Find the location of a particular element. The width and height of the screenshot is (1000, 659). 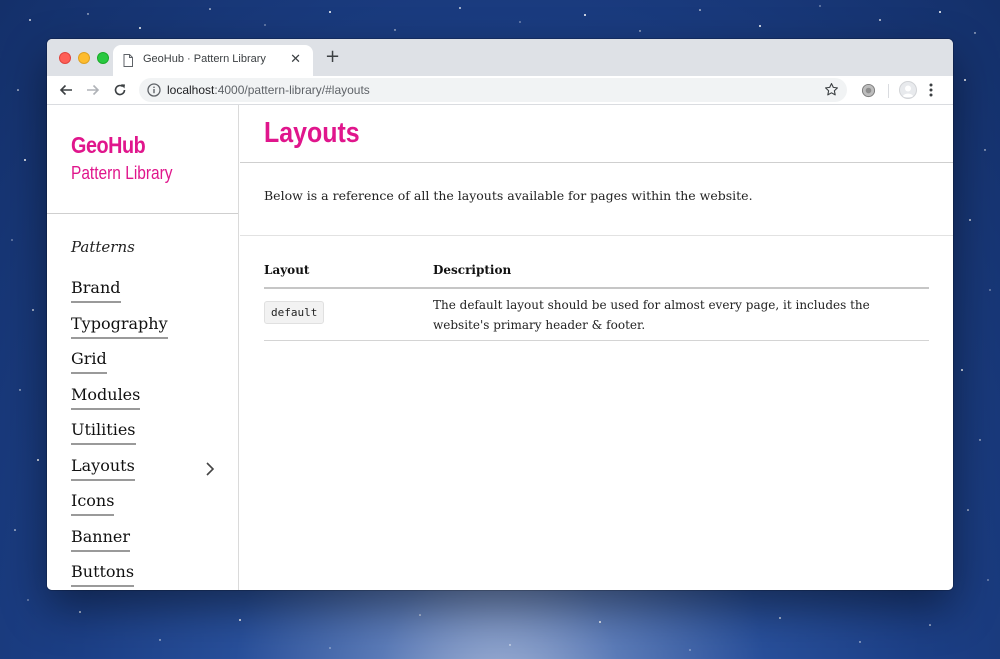

section-label: Patterns is located at coordinates (103, 247).